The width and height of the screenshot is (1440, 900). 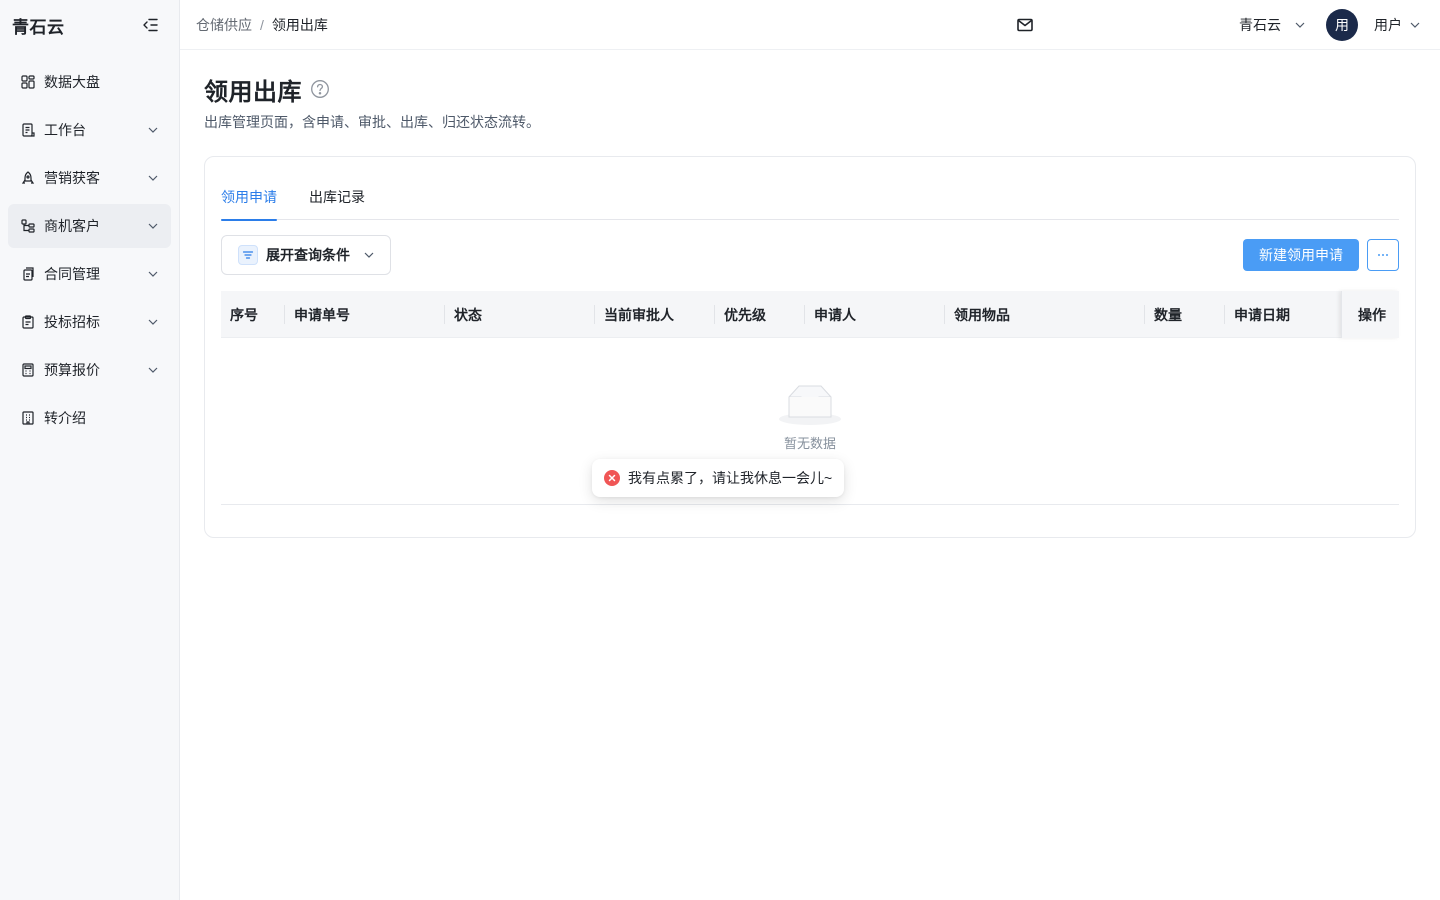 I want to click on page-title-row: 领用出库, so click(x=810, y=90).